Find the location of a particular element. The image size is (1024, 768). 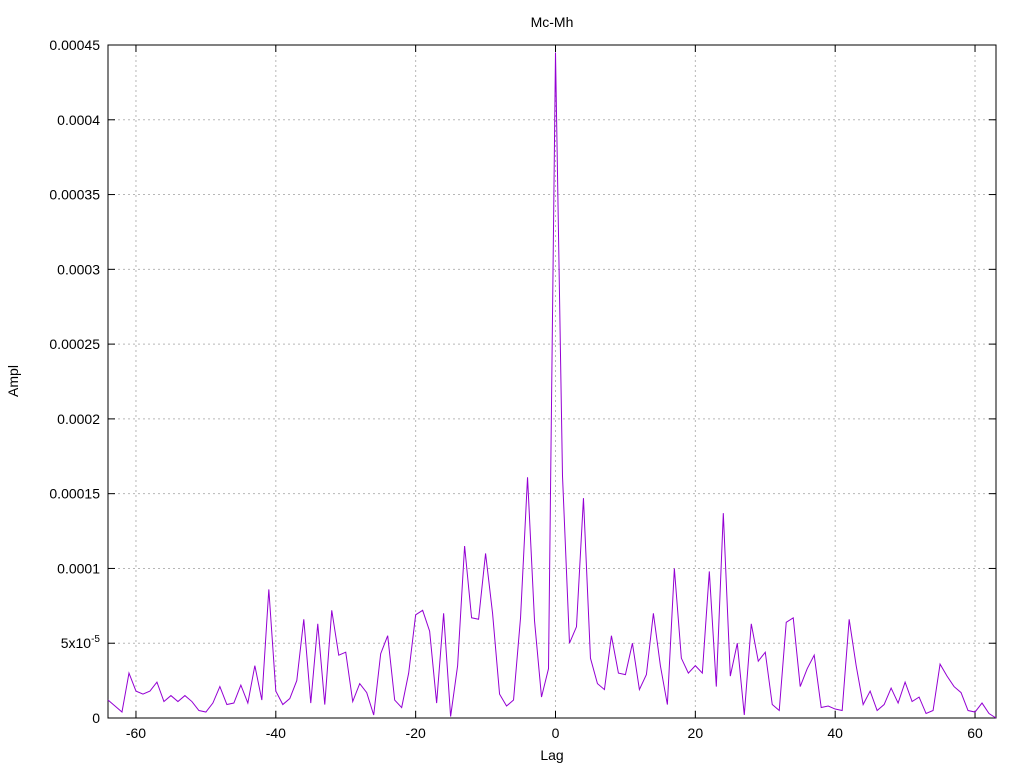

y-tick-label: 0.0001 is located at coordinates (78, 568).